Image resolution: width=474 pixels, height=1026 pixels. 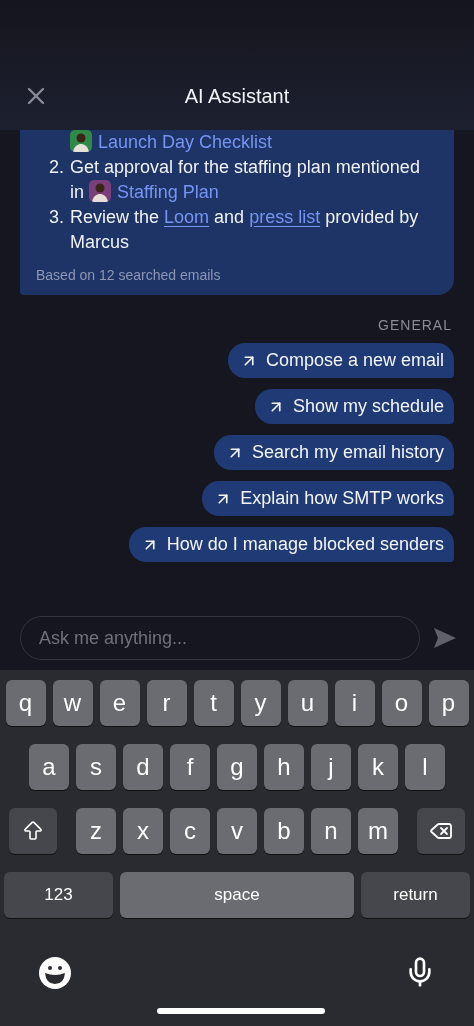 I want to click on key: a, so click(x=49, y=767).